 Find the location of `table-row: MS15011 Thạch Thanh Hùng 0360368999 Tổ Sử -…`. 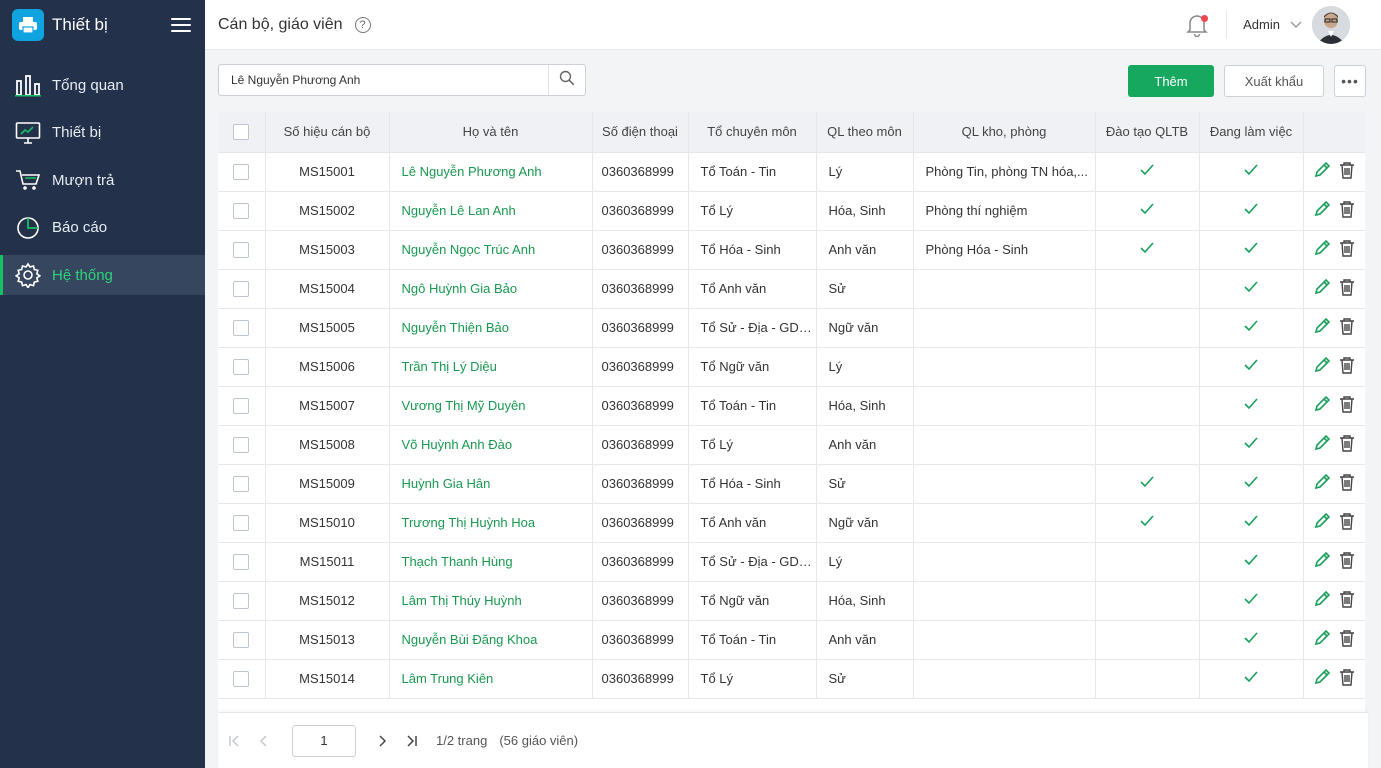

table-row: MS15011 Thạch Thanh Hùng 0360368999 Tổ Sử -… is located at coordinates (791, 562).